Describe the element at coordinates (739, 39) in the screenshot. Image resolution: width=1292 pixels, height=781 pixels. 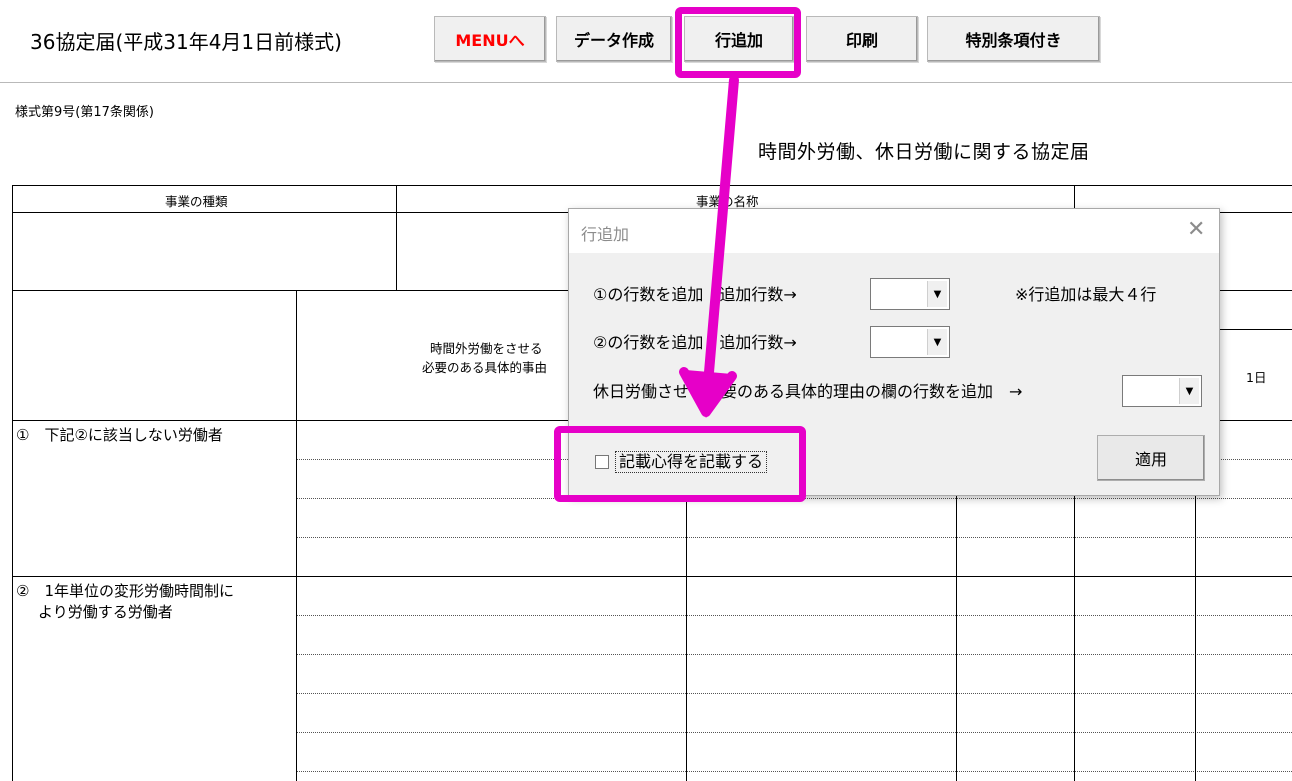
I see `add-row-button: 行追加` at that location.